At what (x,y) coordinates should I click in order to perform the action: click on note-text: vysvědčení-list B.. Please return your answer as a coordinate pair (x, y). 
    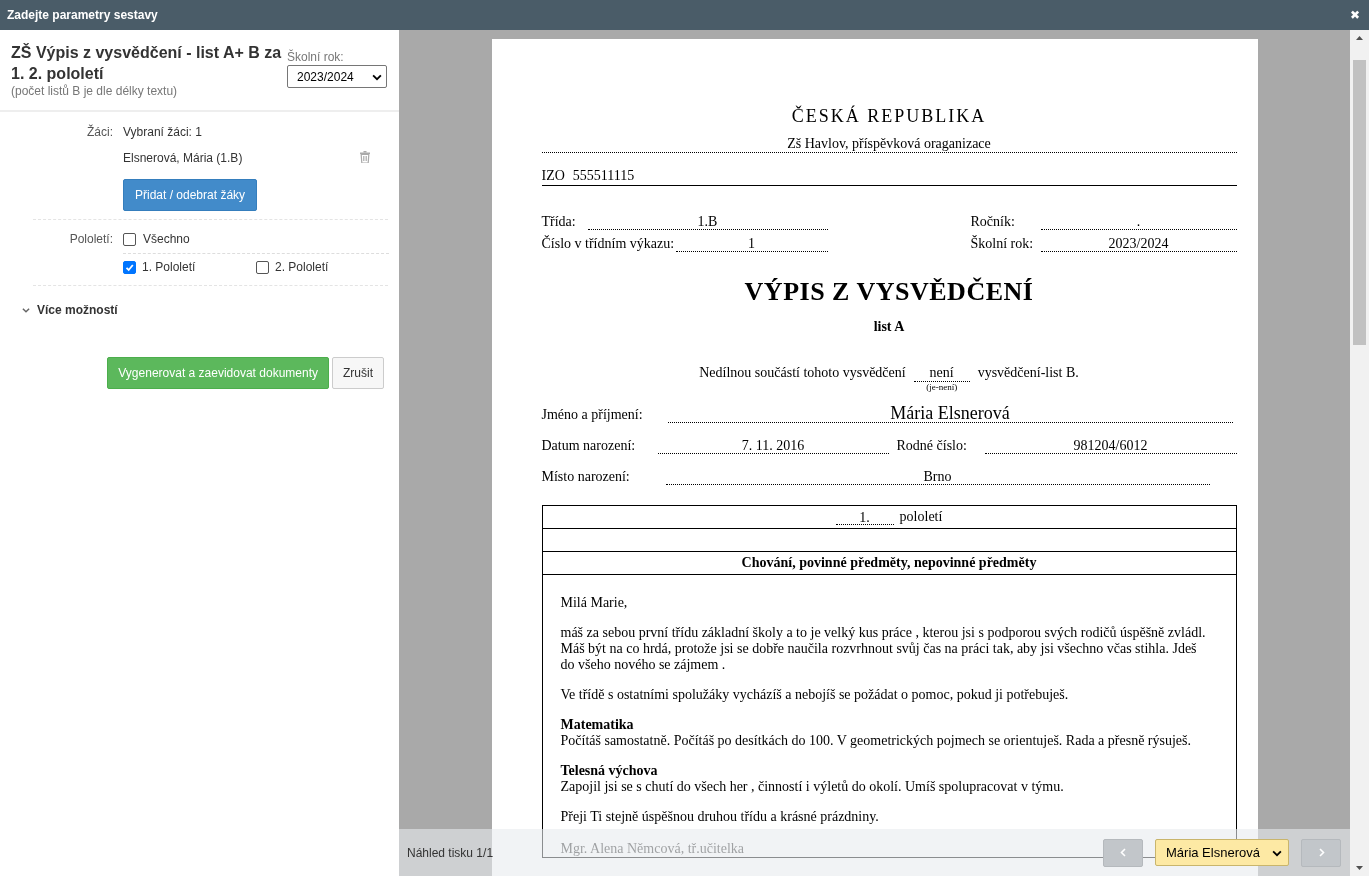
    Looking at the image, I should click on (1028, 373).